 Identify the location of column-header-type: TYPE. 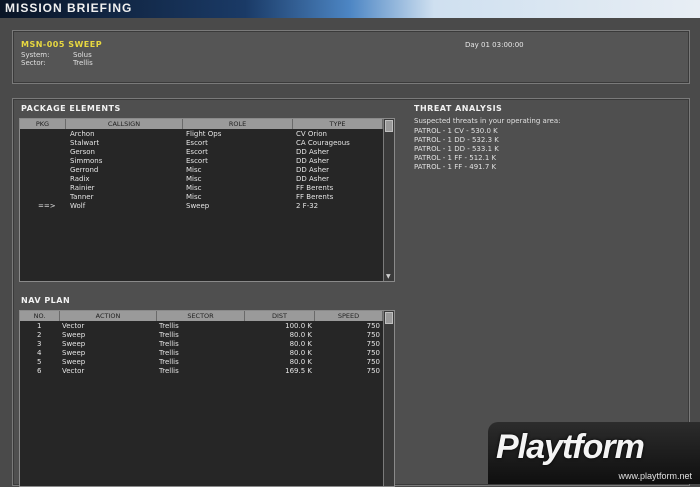
(338, 124).